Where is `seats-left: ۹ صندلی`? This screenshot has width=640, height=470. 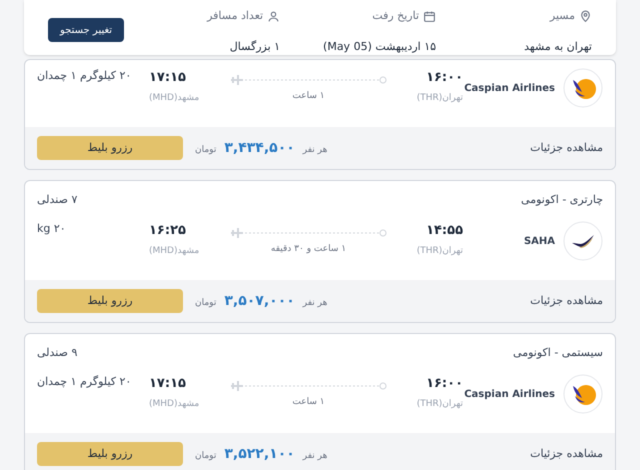
seats-left: ۹ صندلی is located at coordinates (57, 352).